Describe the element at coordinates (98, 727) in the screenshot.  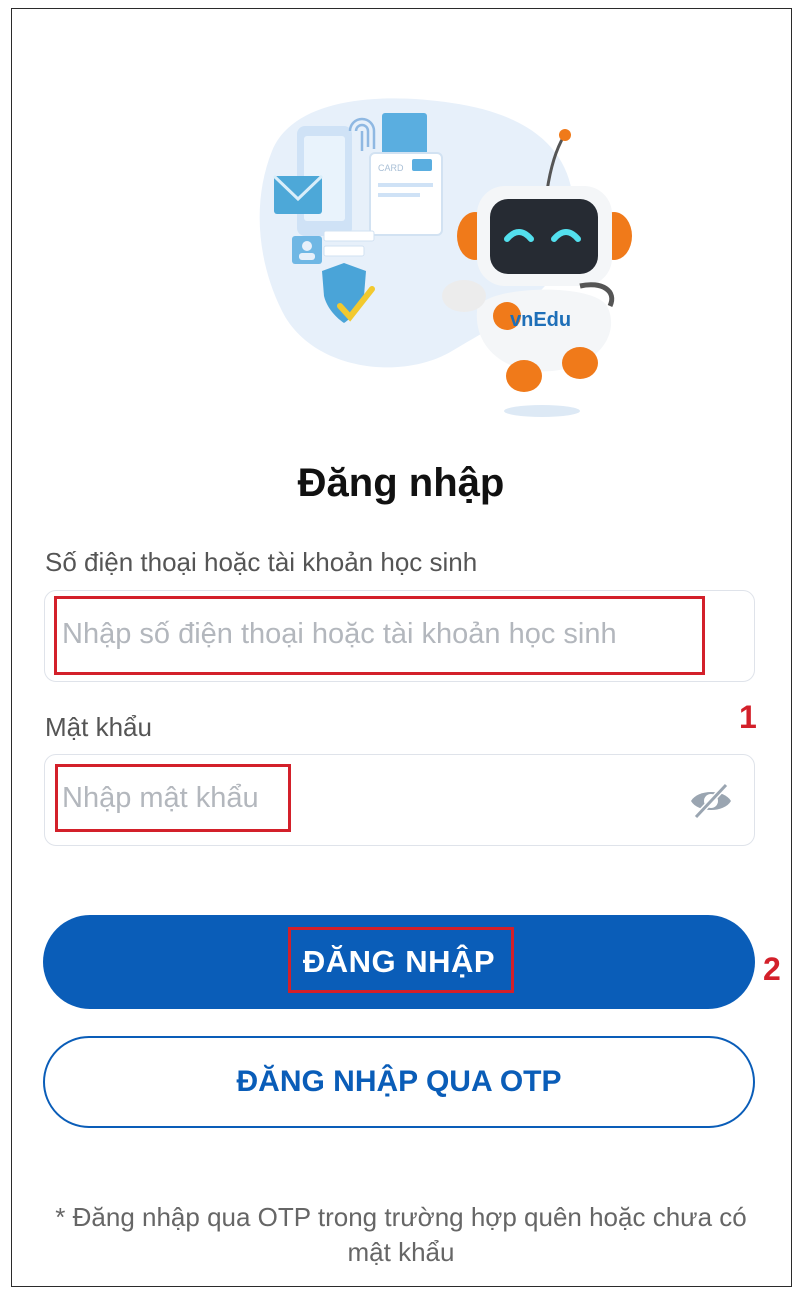
I see `password-label: Mật khẩu` at that location.